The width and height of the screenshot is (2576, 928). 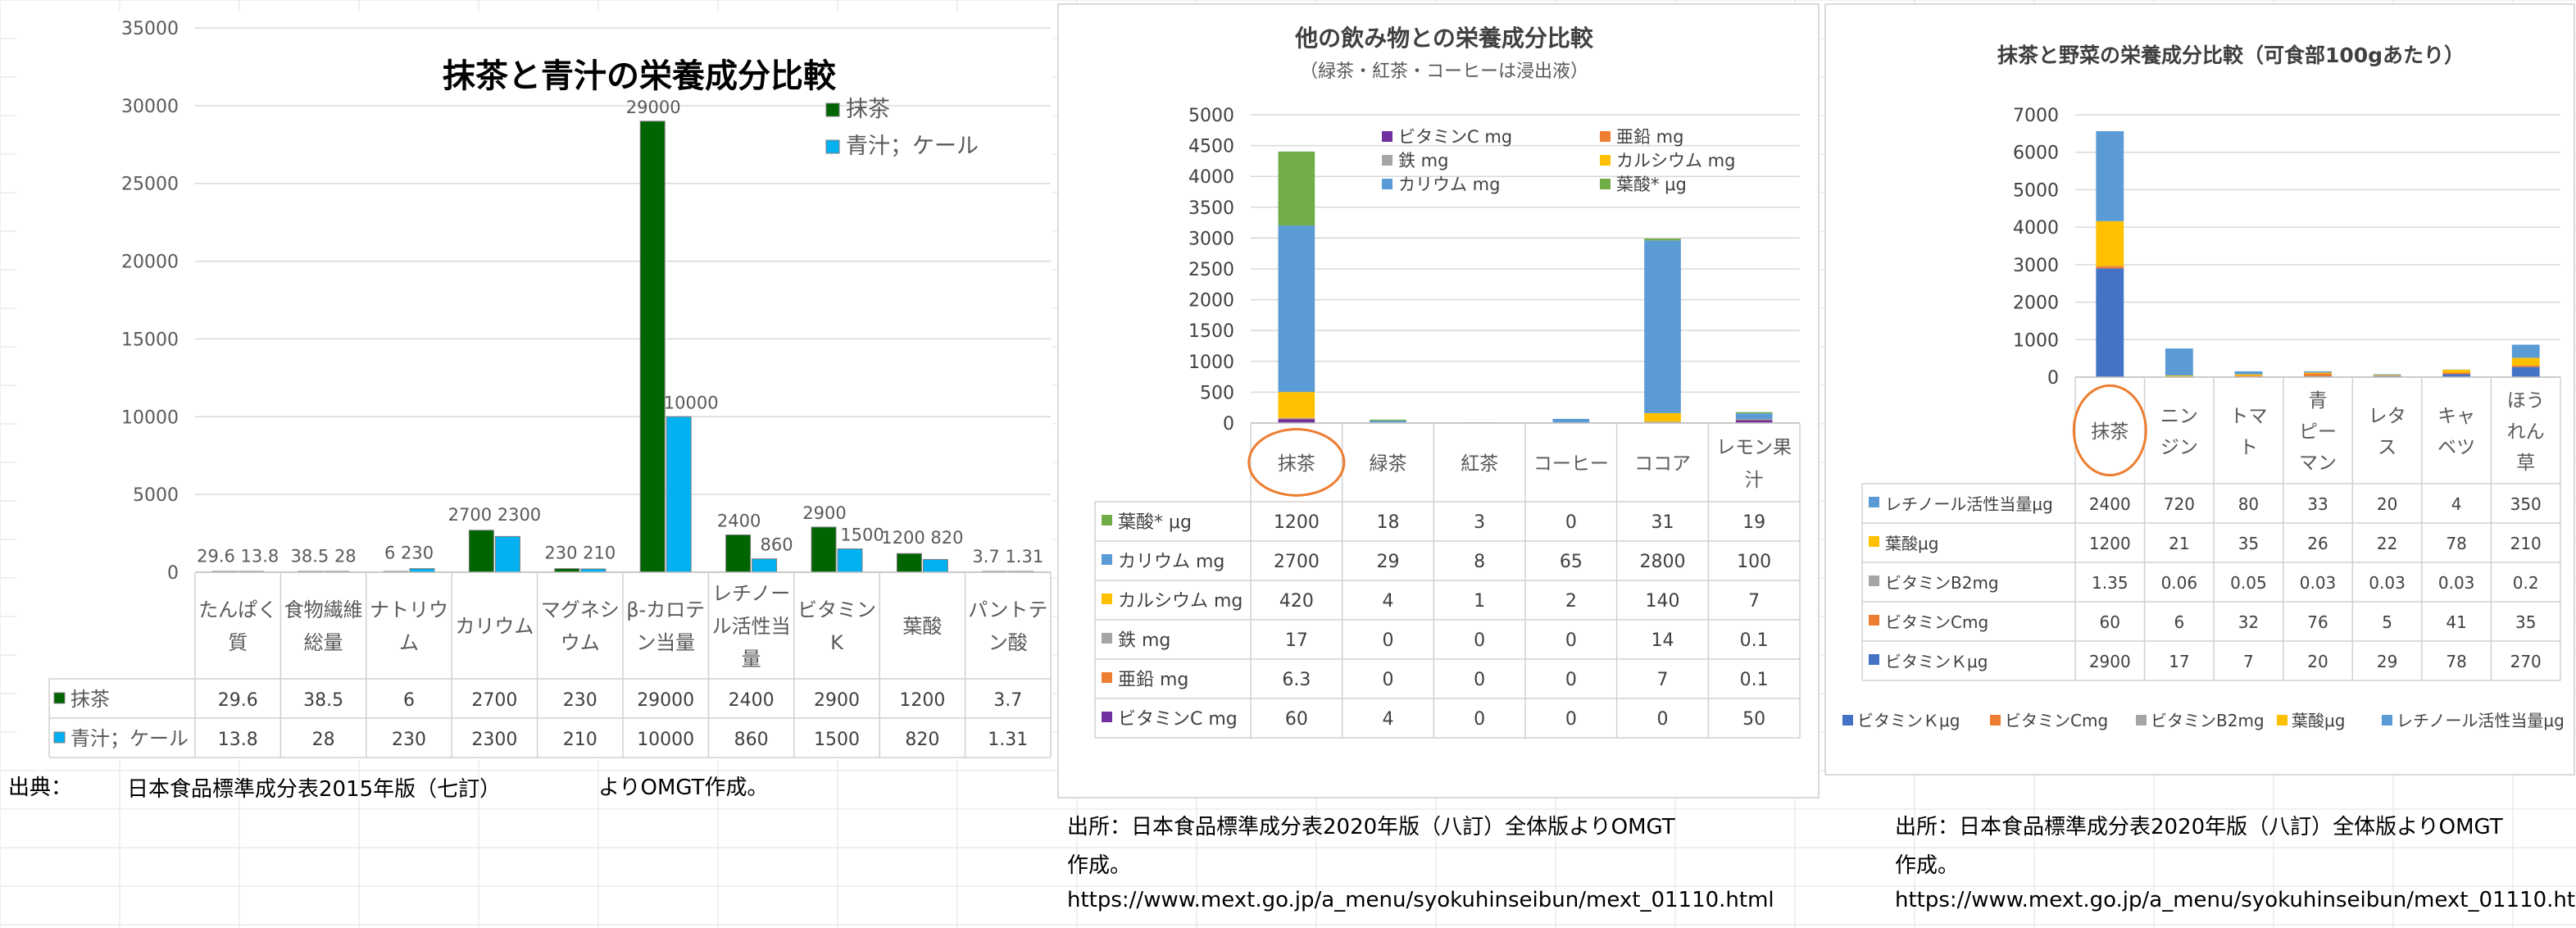 What do you see at coordinates (1007, 556) in the screenshot?
I see `data-label: 3.7 1.31` at bounding box center [1007, 556].